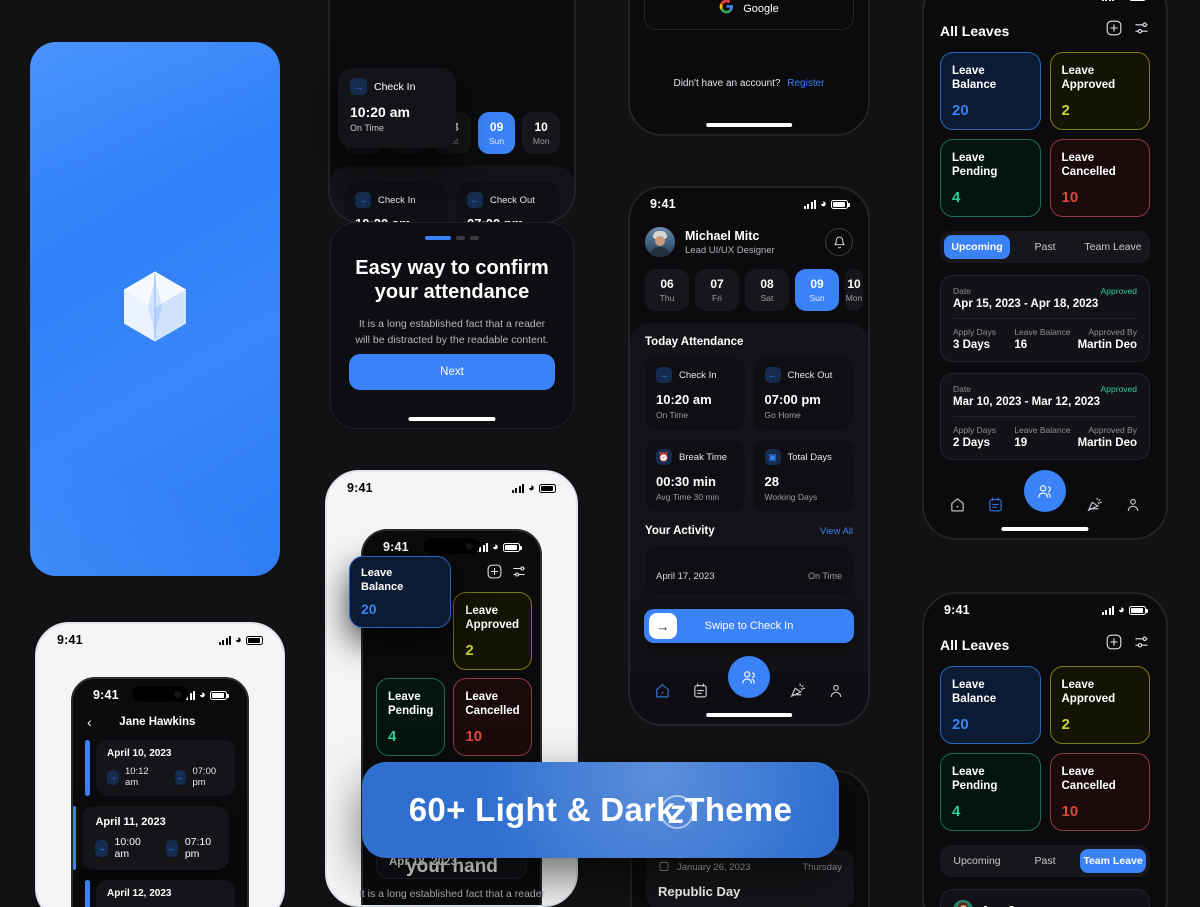 Image resolution: width=1200 pixels, height=907 pixels. I want to click on page-title: Jane Hawkins, so click(157, 722).